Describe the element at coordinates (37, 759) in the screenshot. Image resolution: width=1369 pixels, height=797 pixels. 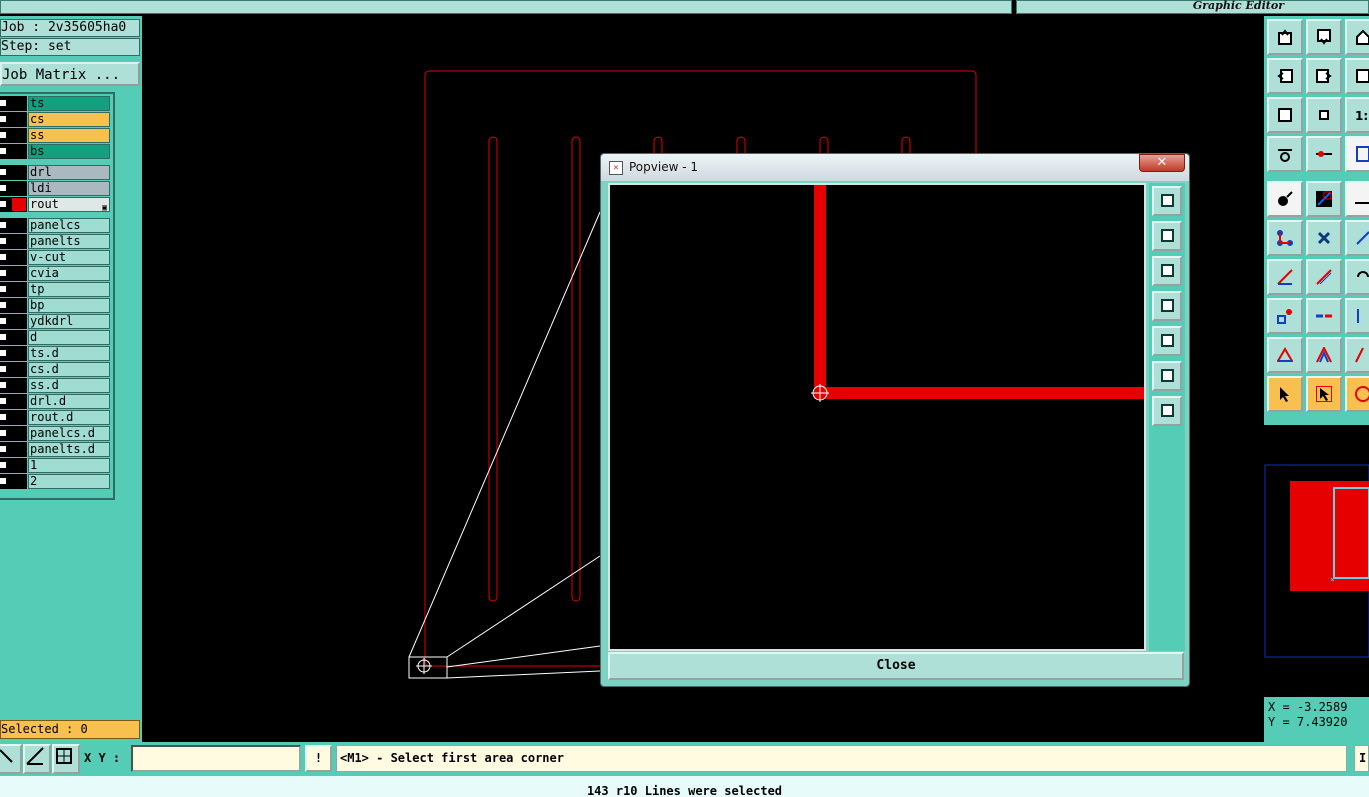
I see `snap-angle-button` at that location.